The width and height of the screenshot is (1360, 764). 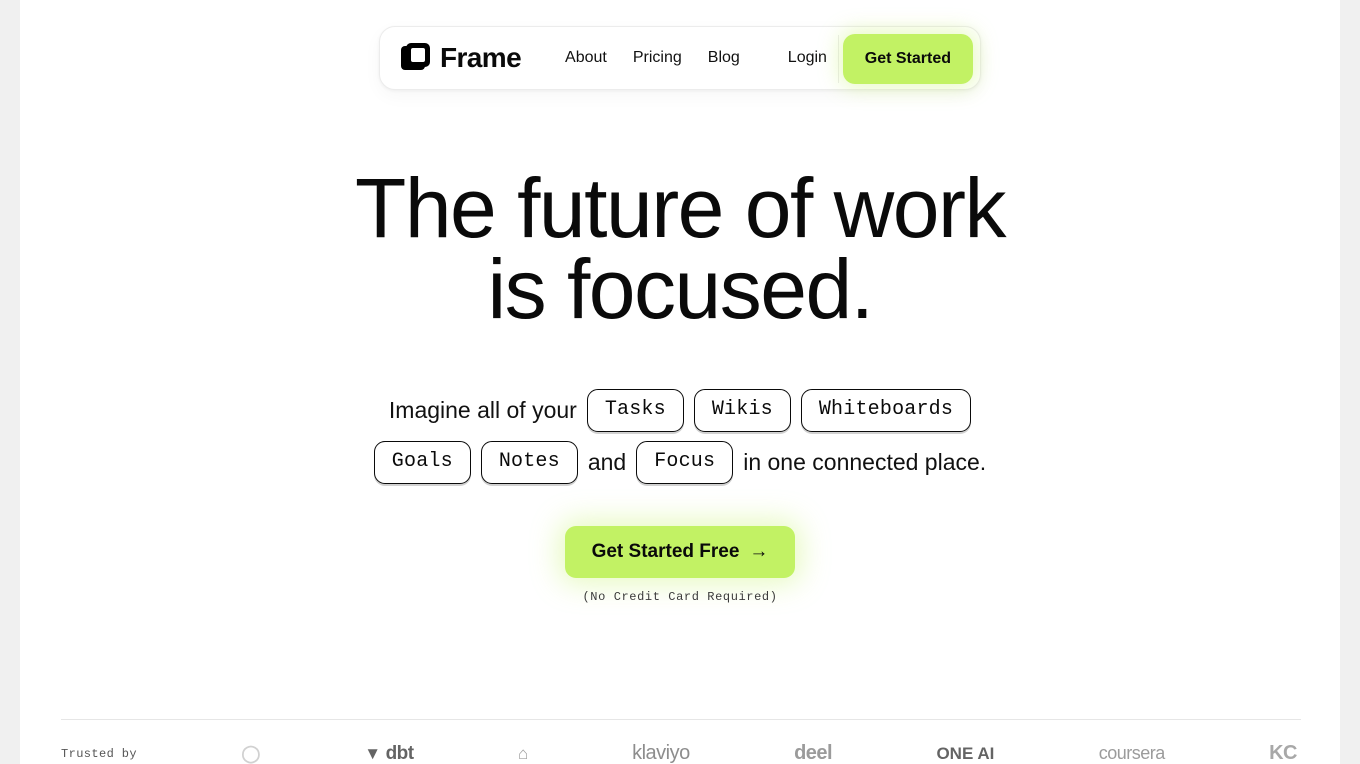 I want to click on chip-notes: Notes, so click(x=529, y=462).